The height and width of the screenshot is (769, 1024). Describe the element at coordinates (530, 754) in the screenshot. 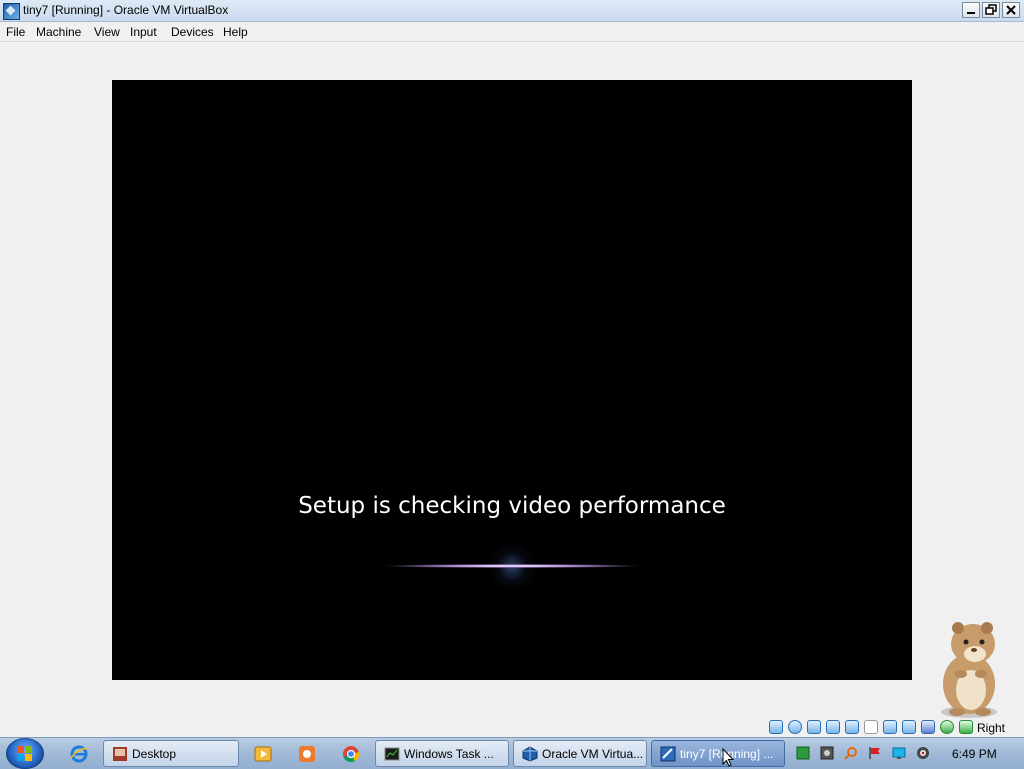

I see `virtualbox-icon` at that location.